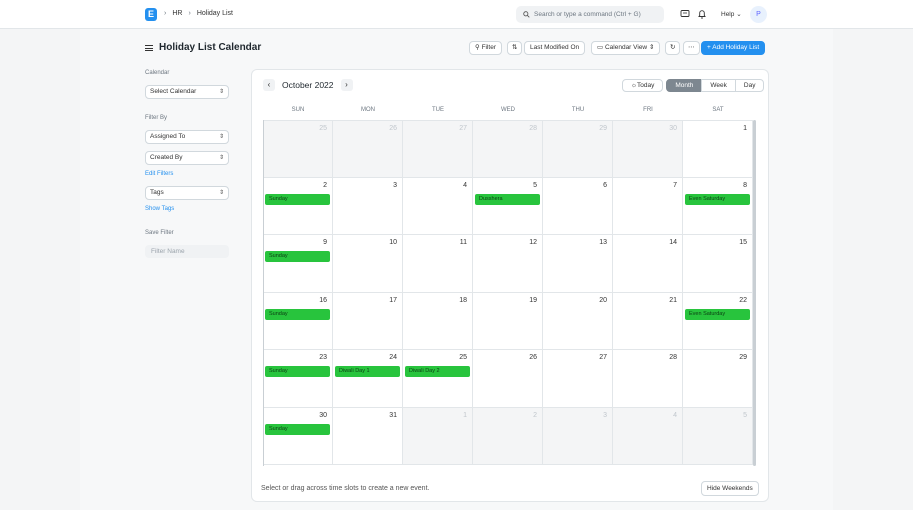 This screenshot has height=510, width=913. I want to click on day-view-button: Day, so click(749, 85).